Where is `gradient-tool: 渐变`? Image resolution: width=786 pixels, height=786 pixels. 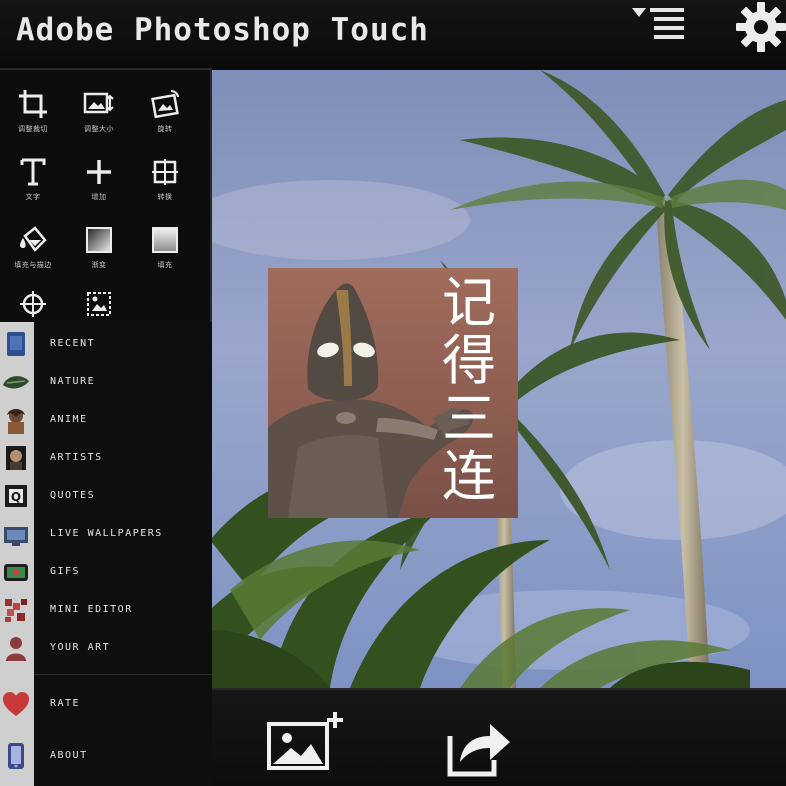
gradient-tool: 渐变 is located at coordinates (99, 243).